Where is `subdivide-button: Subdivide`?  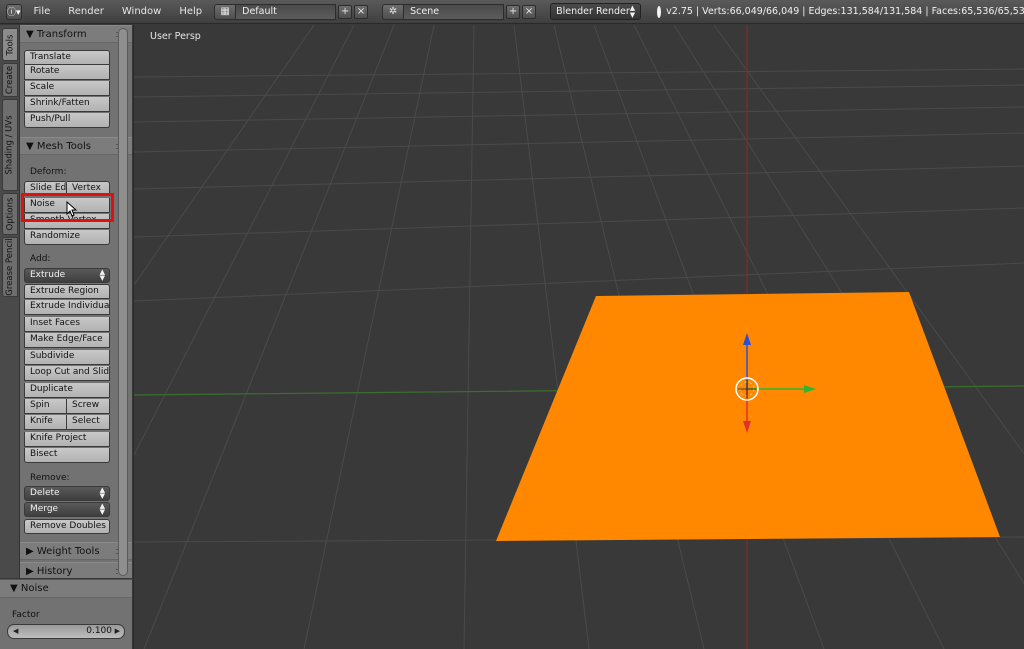 subdivide-button: Subdivide is located at coordinates (67, 357).